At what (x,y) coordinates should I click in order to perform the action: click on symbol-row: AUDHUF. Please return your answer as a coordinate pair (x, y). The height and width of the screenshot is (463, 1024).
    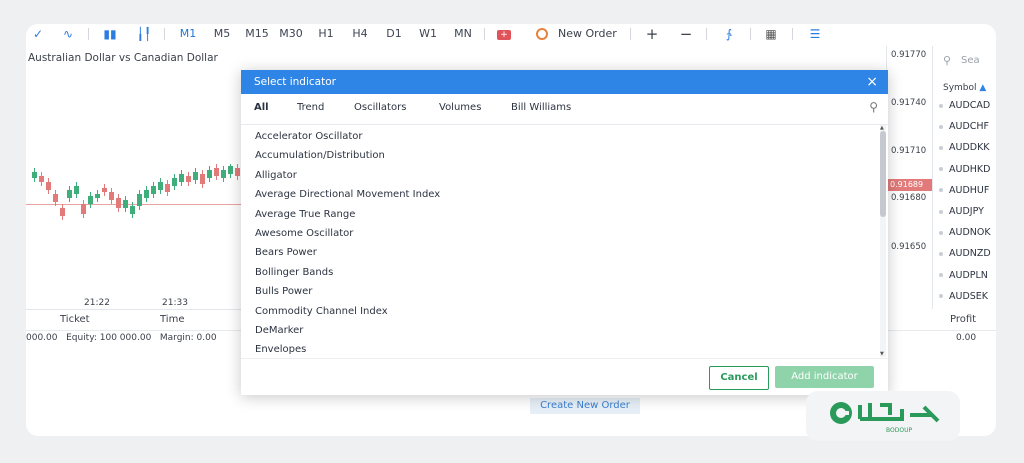
    Looking at the image, I should click on (964, 190).